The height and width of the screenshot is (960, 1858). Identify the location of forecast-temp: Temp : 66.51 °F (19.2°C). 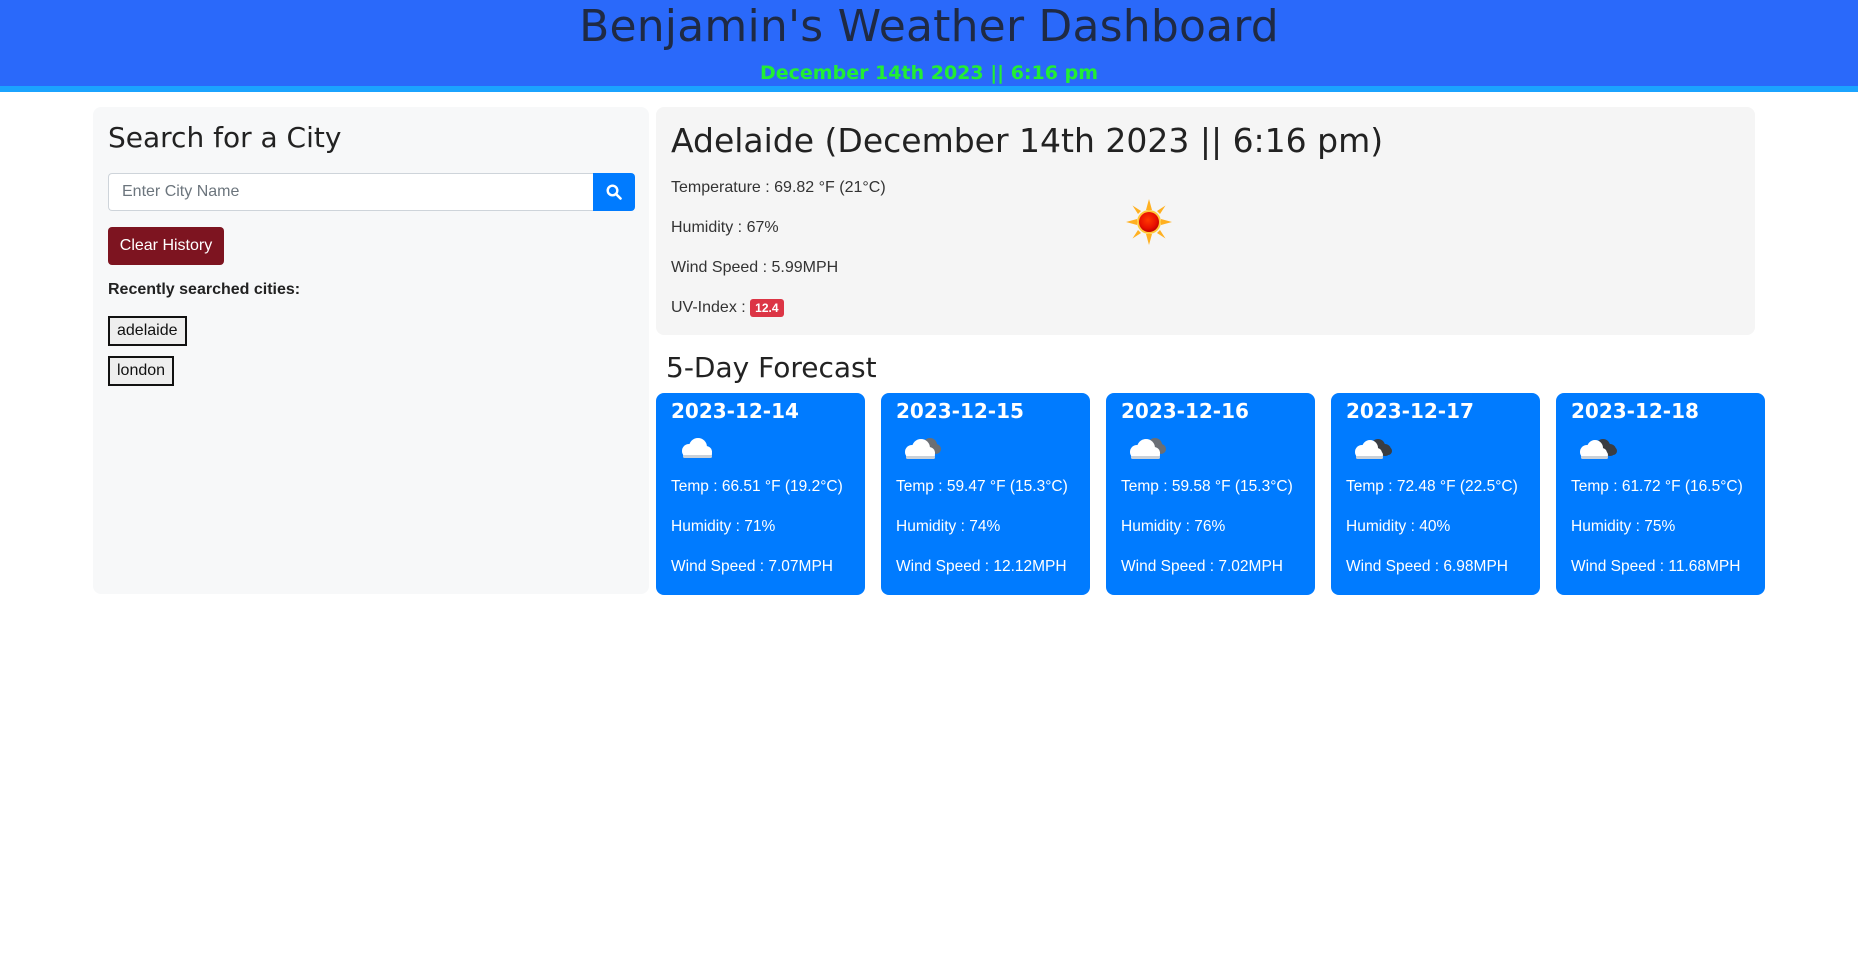
(757, 486).